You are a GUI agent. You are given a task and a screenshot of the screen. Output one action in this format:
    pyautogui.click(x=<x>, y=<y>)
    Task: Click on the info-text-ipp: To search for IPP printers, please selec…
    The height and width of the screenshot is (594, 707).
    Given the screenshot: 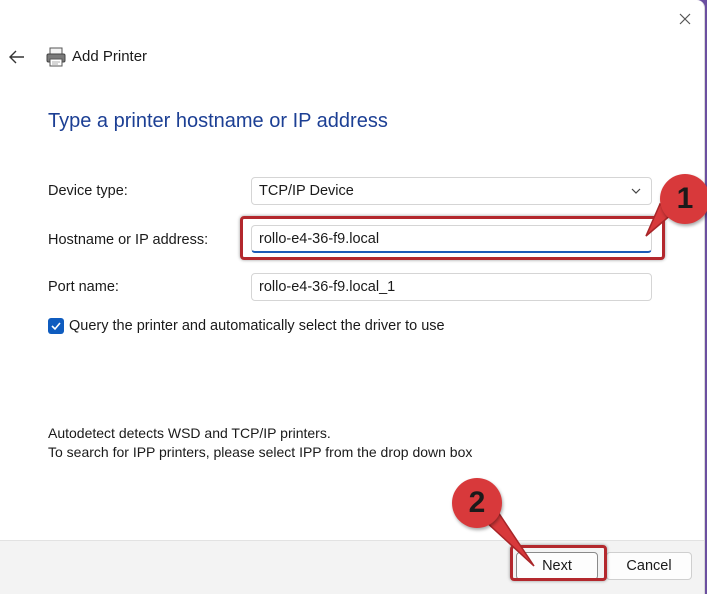 What is the action you would take?
    pyautogui.click(x=260, y=452)
    